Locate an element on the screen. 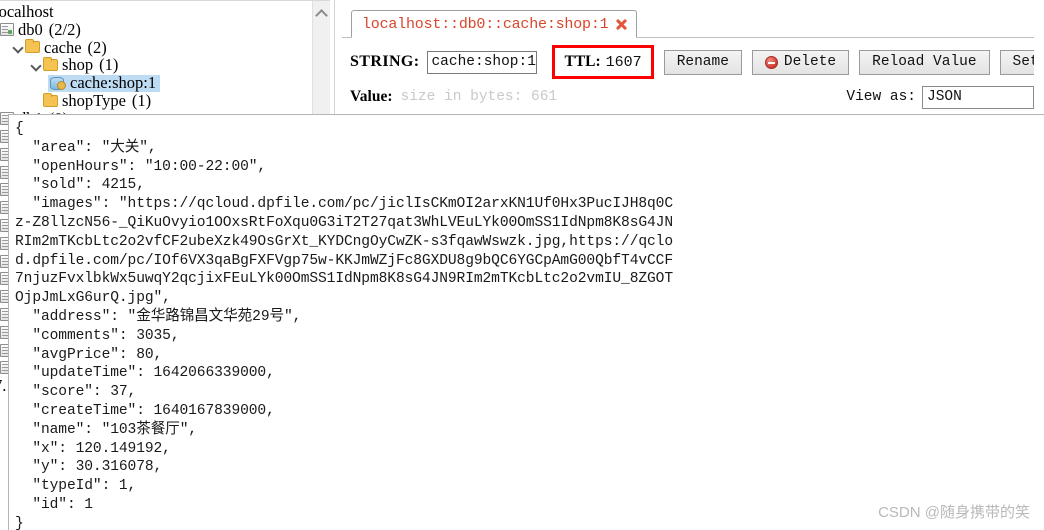 The height and width of the screenshot is (530, 1044). tree-host-text: localhost is located at coordinates (27, 11).